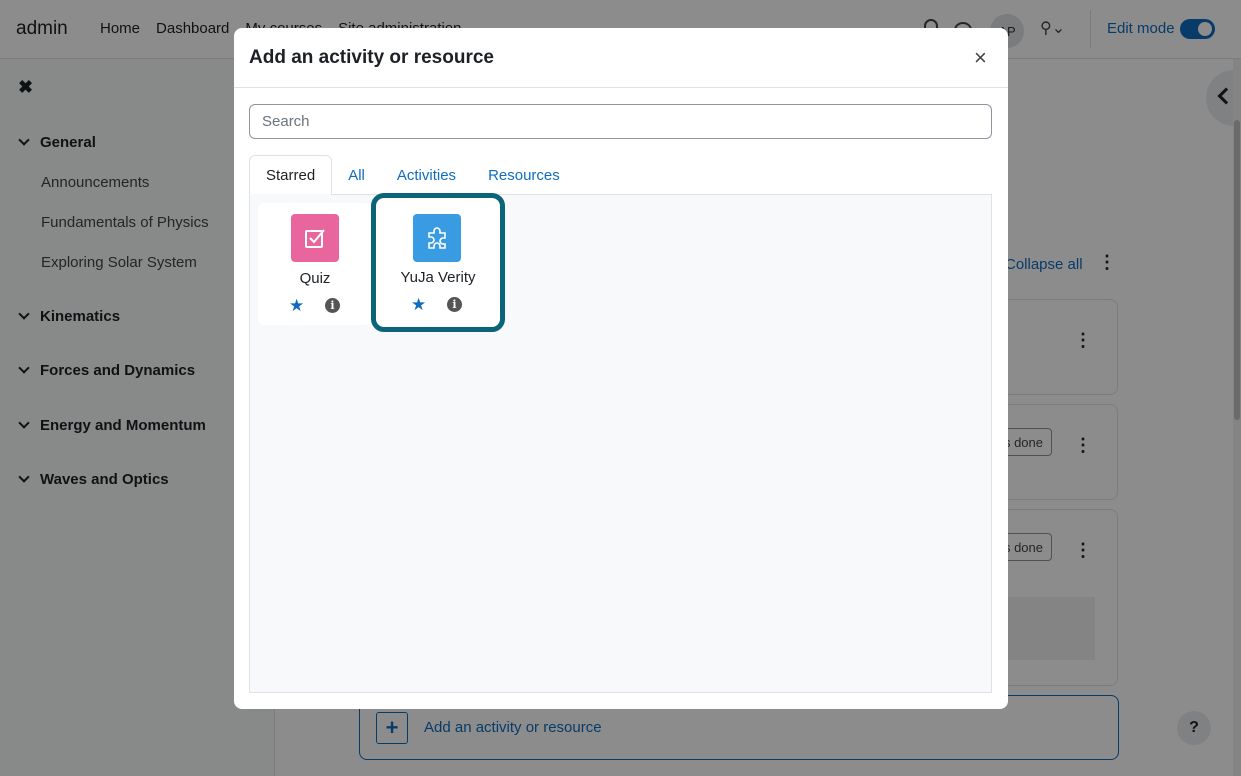 The height and width of the screenshot is (776, 1241). What do you see at coordinates (524, 175) in the screenshot?
I see `tab-resources: Resources` at bounding box center [524, 175].